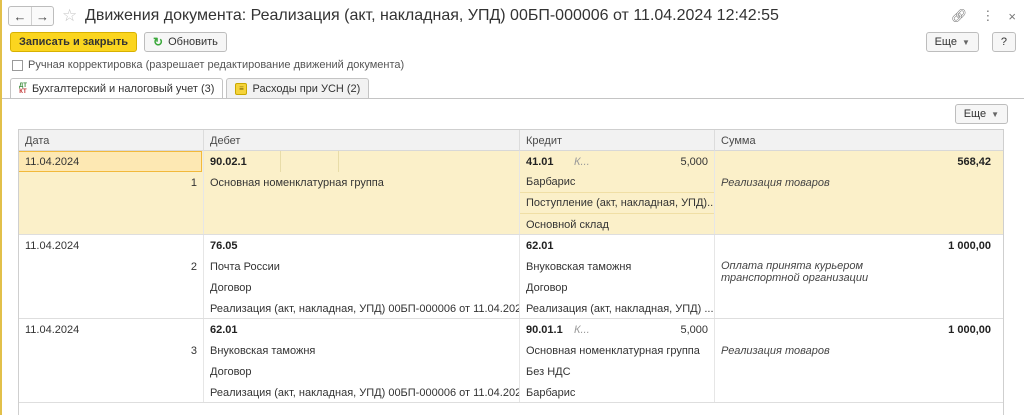  I want to click on refresh-label: Обновить, so click(193, 42).